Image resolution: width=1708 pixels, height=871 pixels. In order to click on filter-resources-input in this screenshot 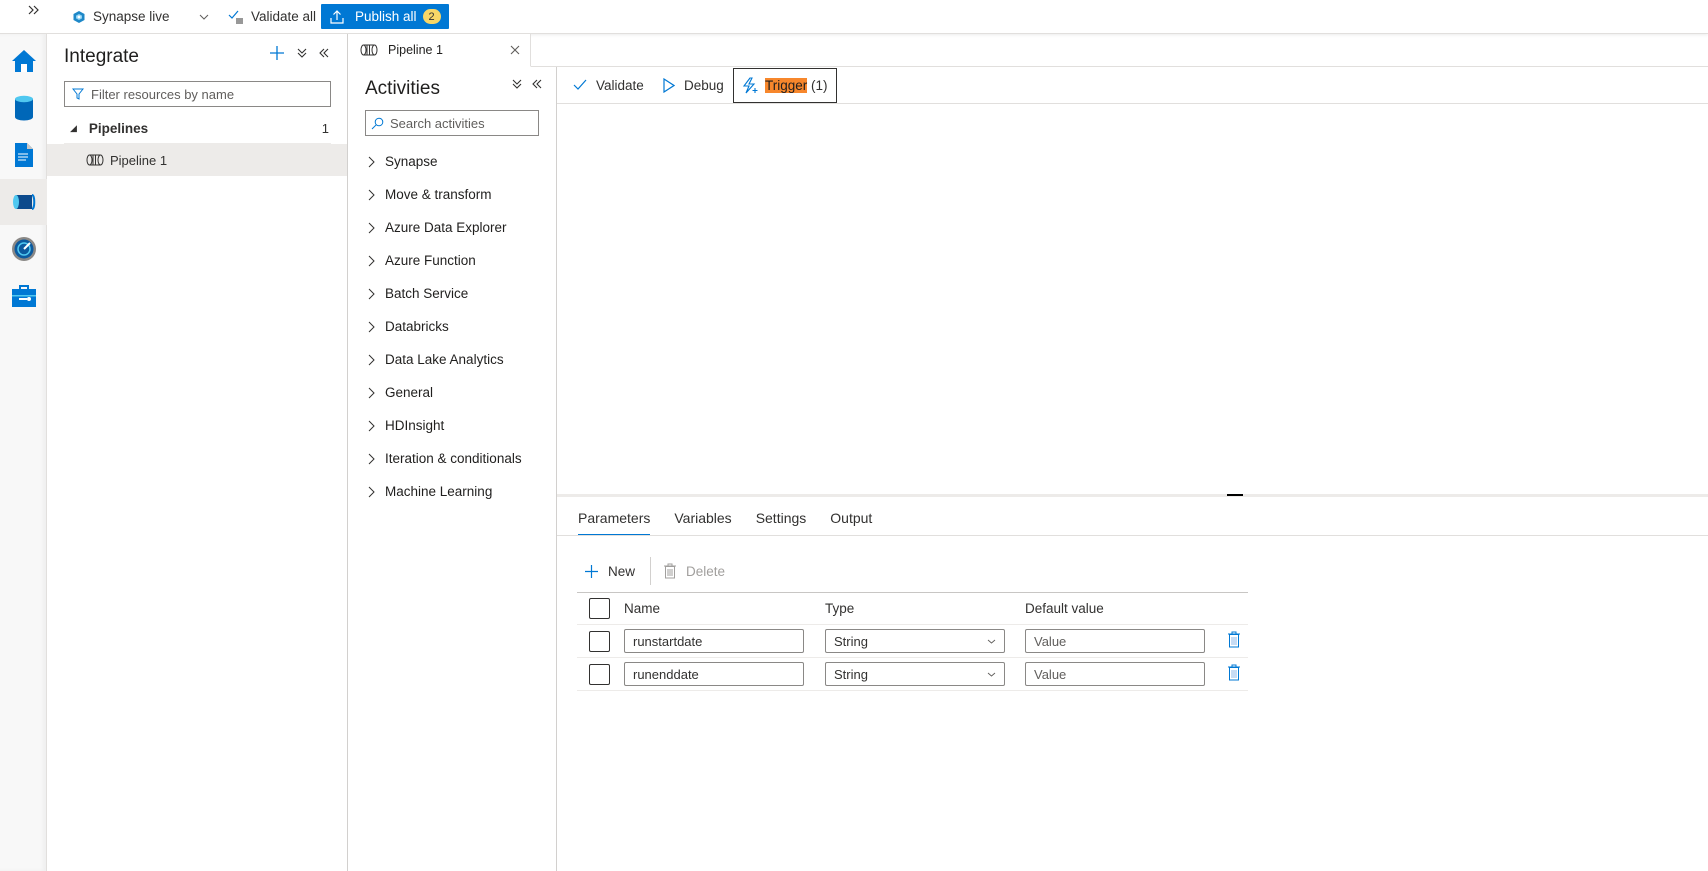, I will do `click(206, 94)`.